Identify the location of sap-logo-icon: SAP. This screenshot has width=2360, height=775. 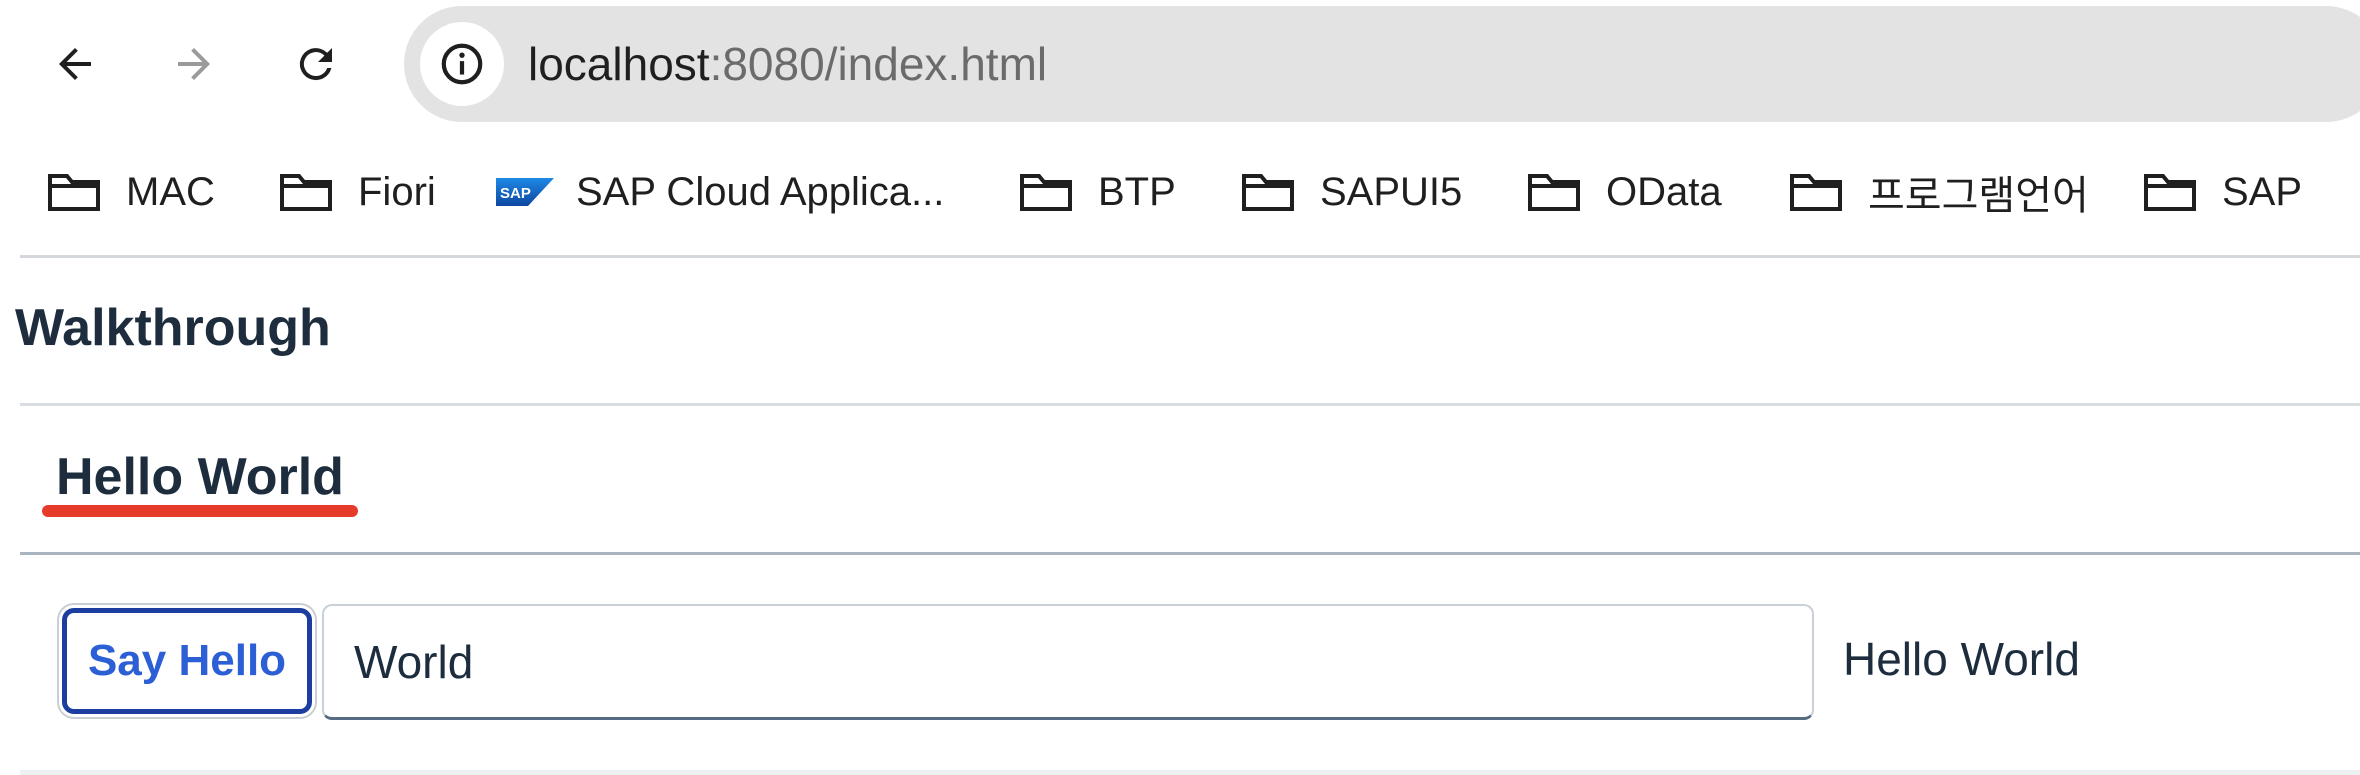
(525, 192).